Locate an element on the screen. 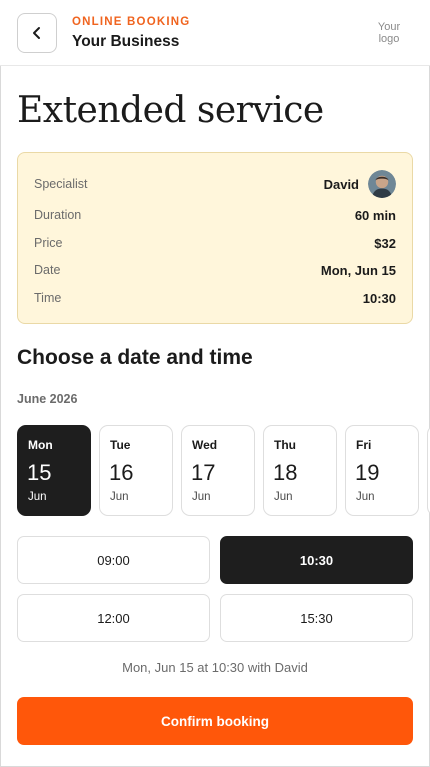 The height and width of the screenshot is (767, 430). duration-label: Duration is located at coordinates (58, 215).